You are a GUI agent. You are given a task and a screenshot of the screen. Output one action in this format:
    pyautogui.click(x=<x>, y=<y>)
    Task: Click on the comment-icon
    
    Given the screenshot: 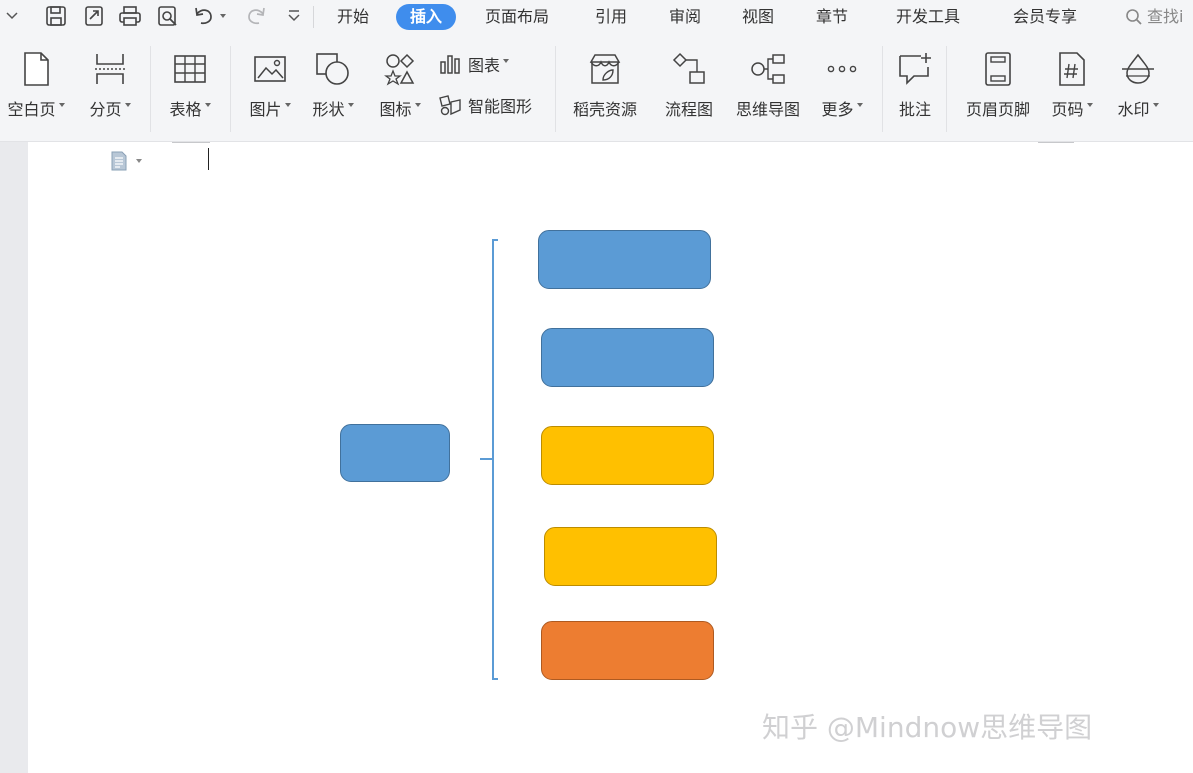 What is the action you would take?
    pyautogui.click(x=915, y=69)
    